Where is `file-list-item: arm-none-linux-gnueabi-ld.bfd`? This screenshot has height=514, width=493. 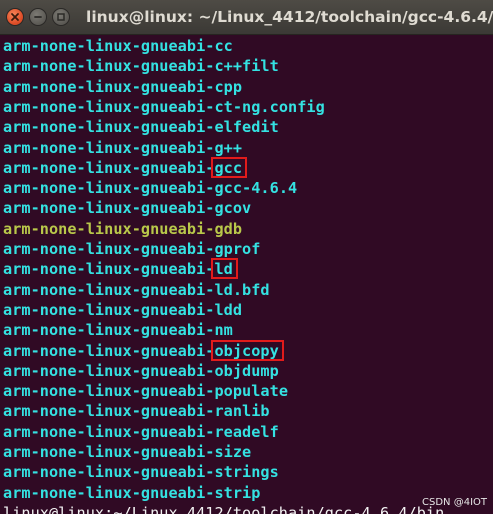 file-list-item: arm-none-linux-gnueabi-ld.bfd is located at coordinates (136, 290).